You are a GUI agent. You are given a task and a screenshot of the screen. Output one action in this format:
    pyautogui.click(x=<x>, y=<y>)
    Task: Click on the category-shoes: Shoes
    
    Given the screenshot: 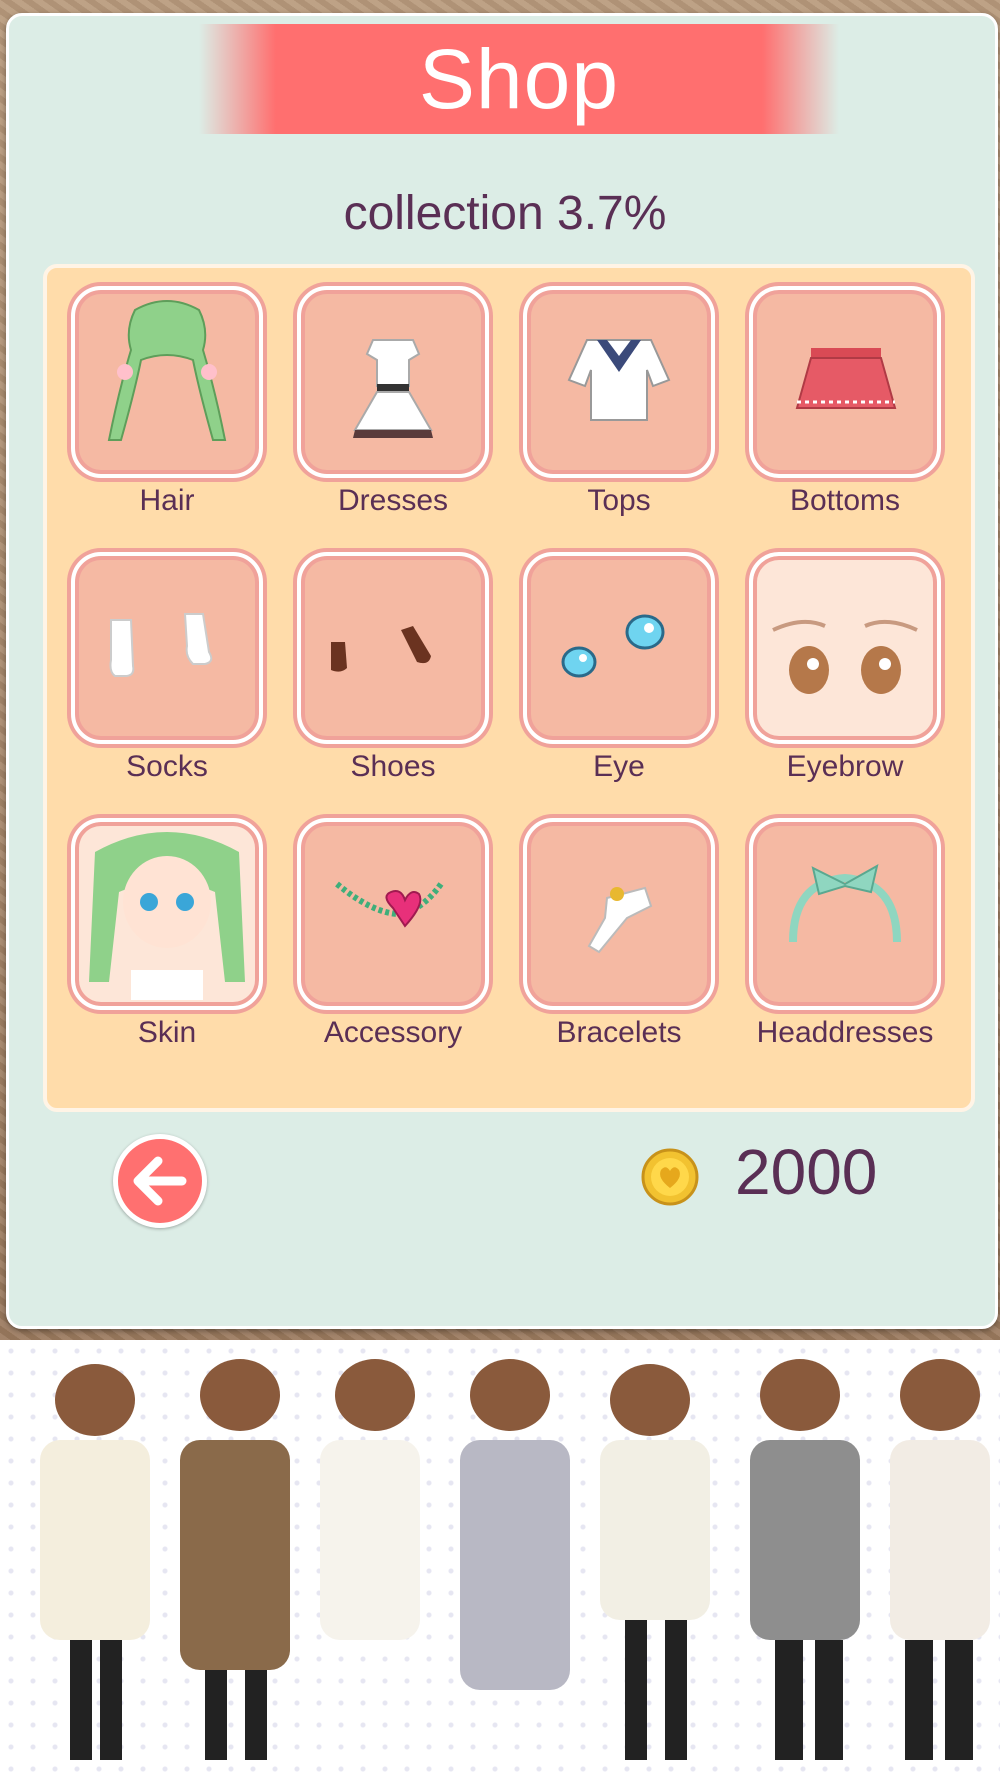 What is the action you would take?
    pyautogui.click(x=395, y=672)
    